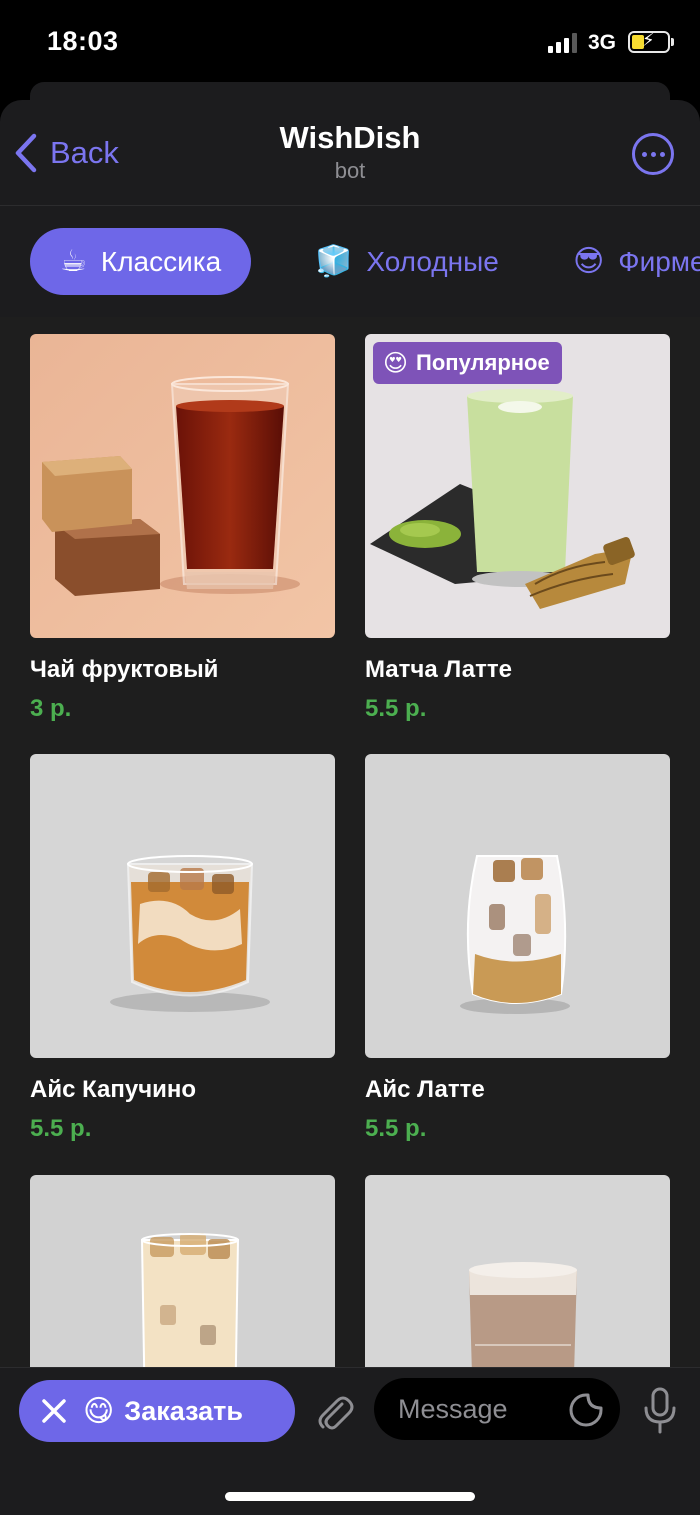 This screenshot has width=700, height=1515. I want to click on tab-cold: 🧊 Холодные, so click(407, 261).